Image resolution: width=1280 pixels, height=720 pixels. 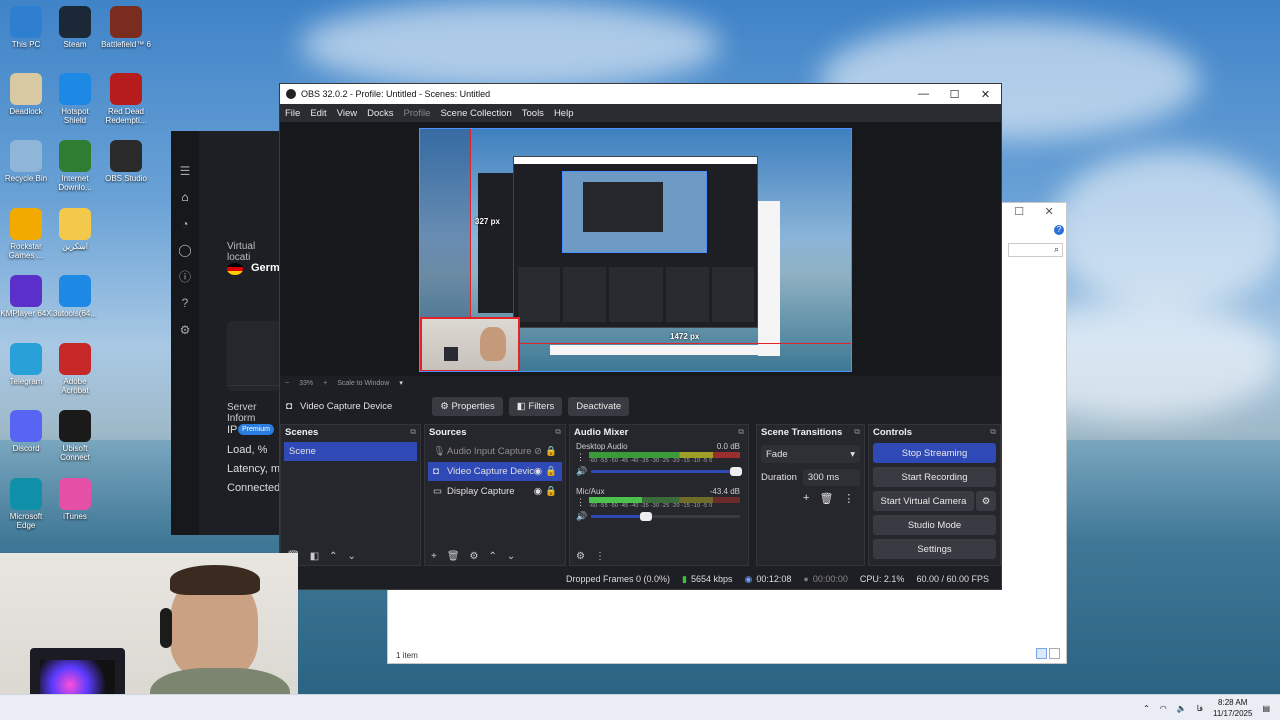 I want to click on desktop-icon: OBS Studio, so click(x=126, y=161).